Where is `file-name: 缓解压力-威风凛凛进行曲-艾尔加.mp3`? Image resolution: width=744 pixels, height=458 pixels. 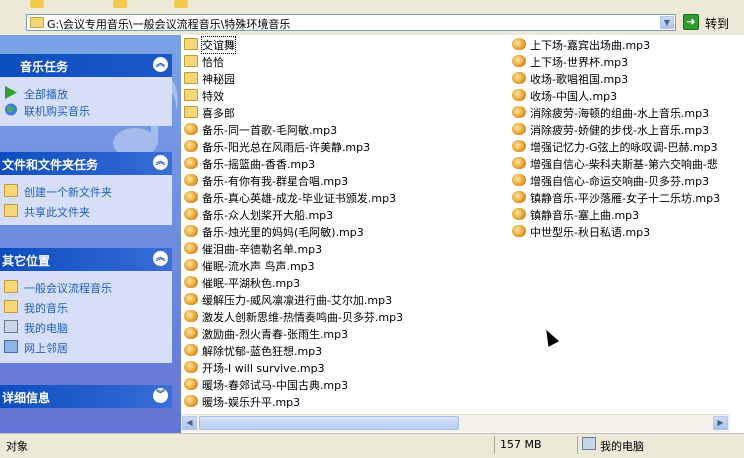
file-name: 缓解压力-威风凛凛进行曲-艾尔加.mp3 is located at coordinates (297, 300).